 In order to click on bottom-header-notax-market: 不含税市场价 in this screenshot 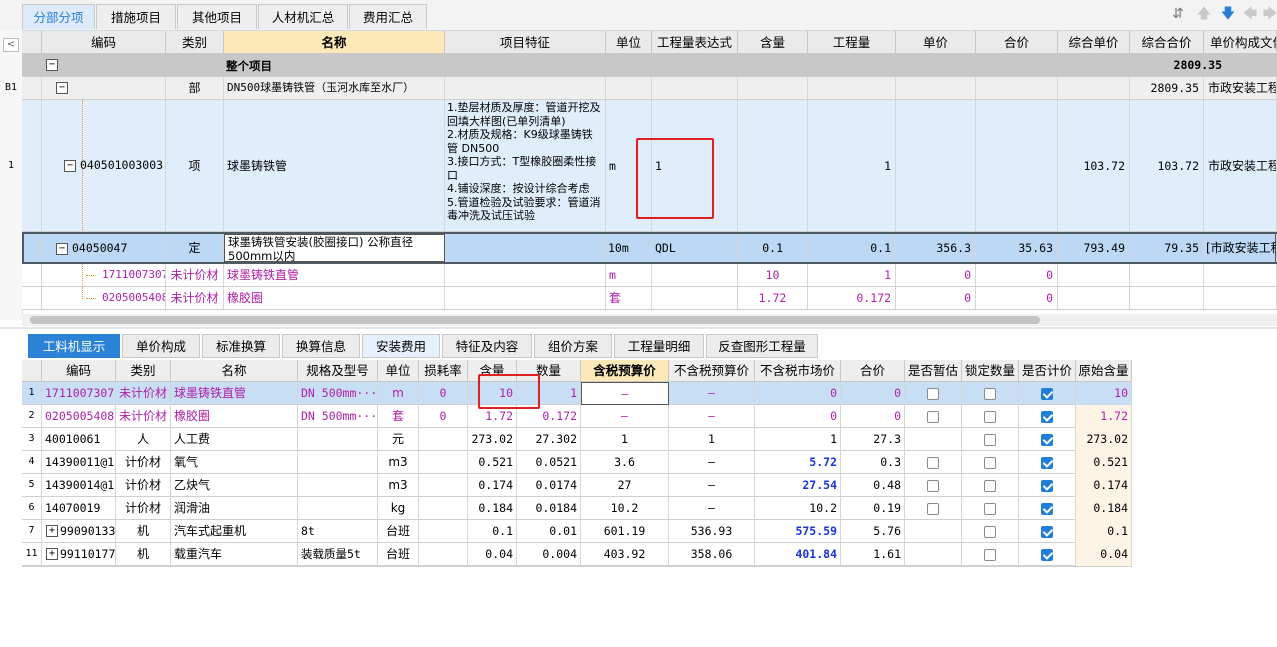, I will do `click(798, 371)`.